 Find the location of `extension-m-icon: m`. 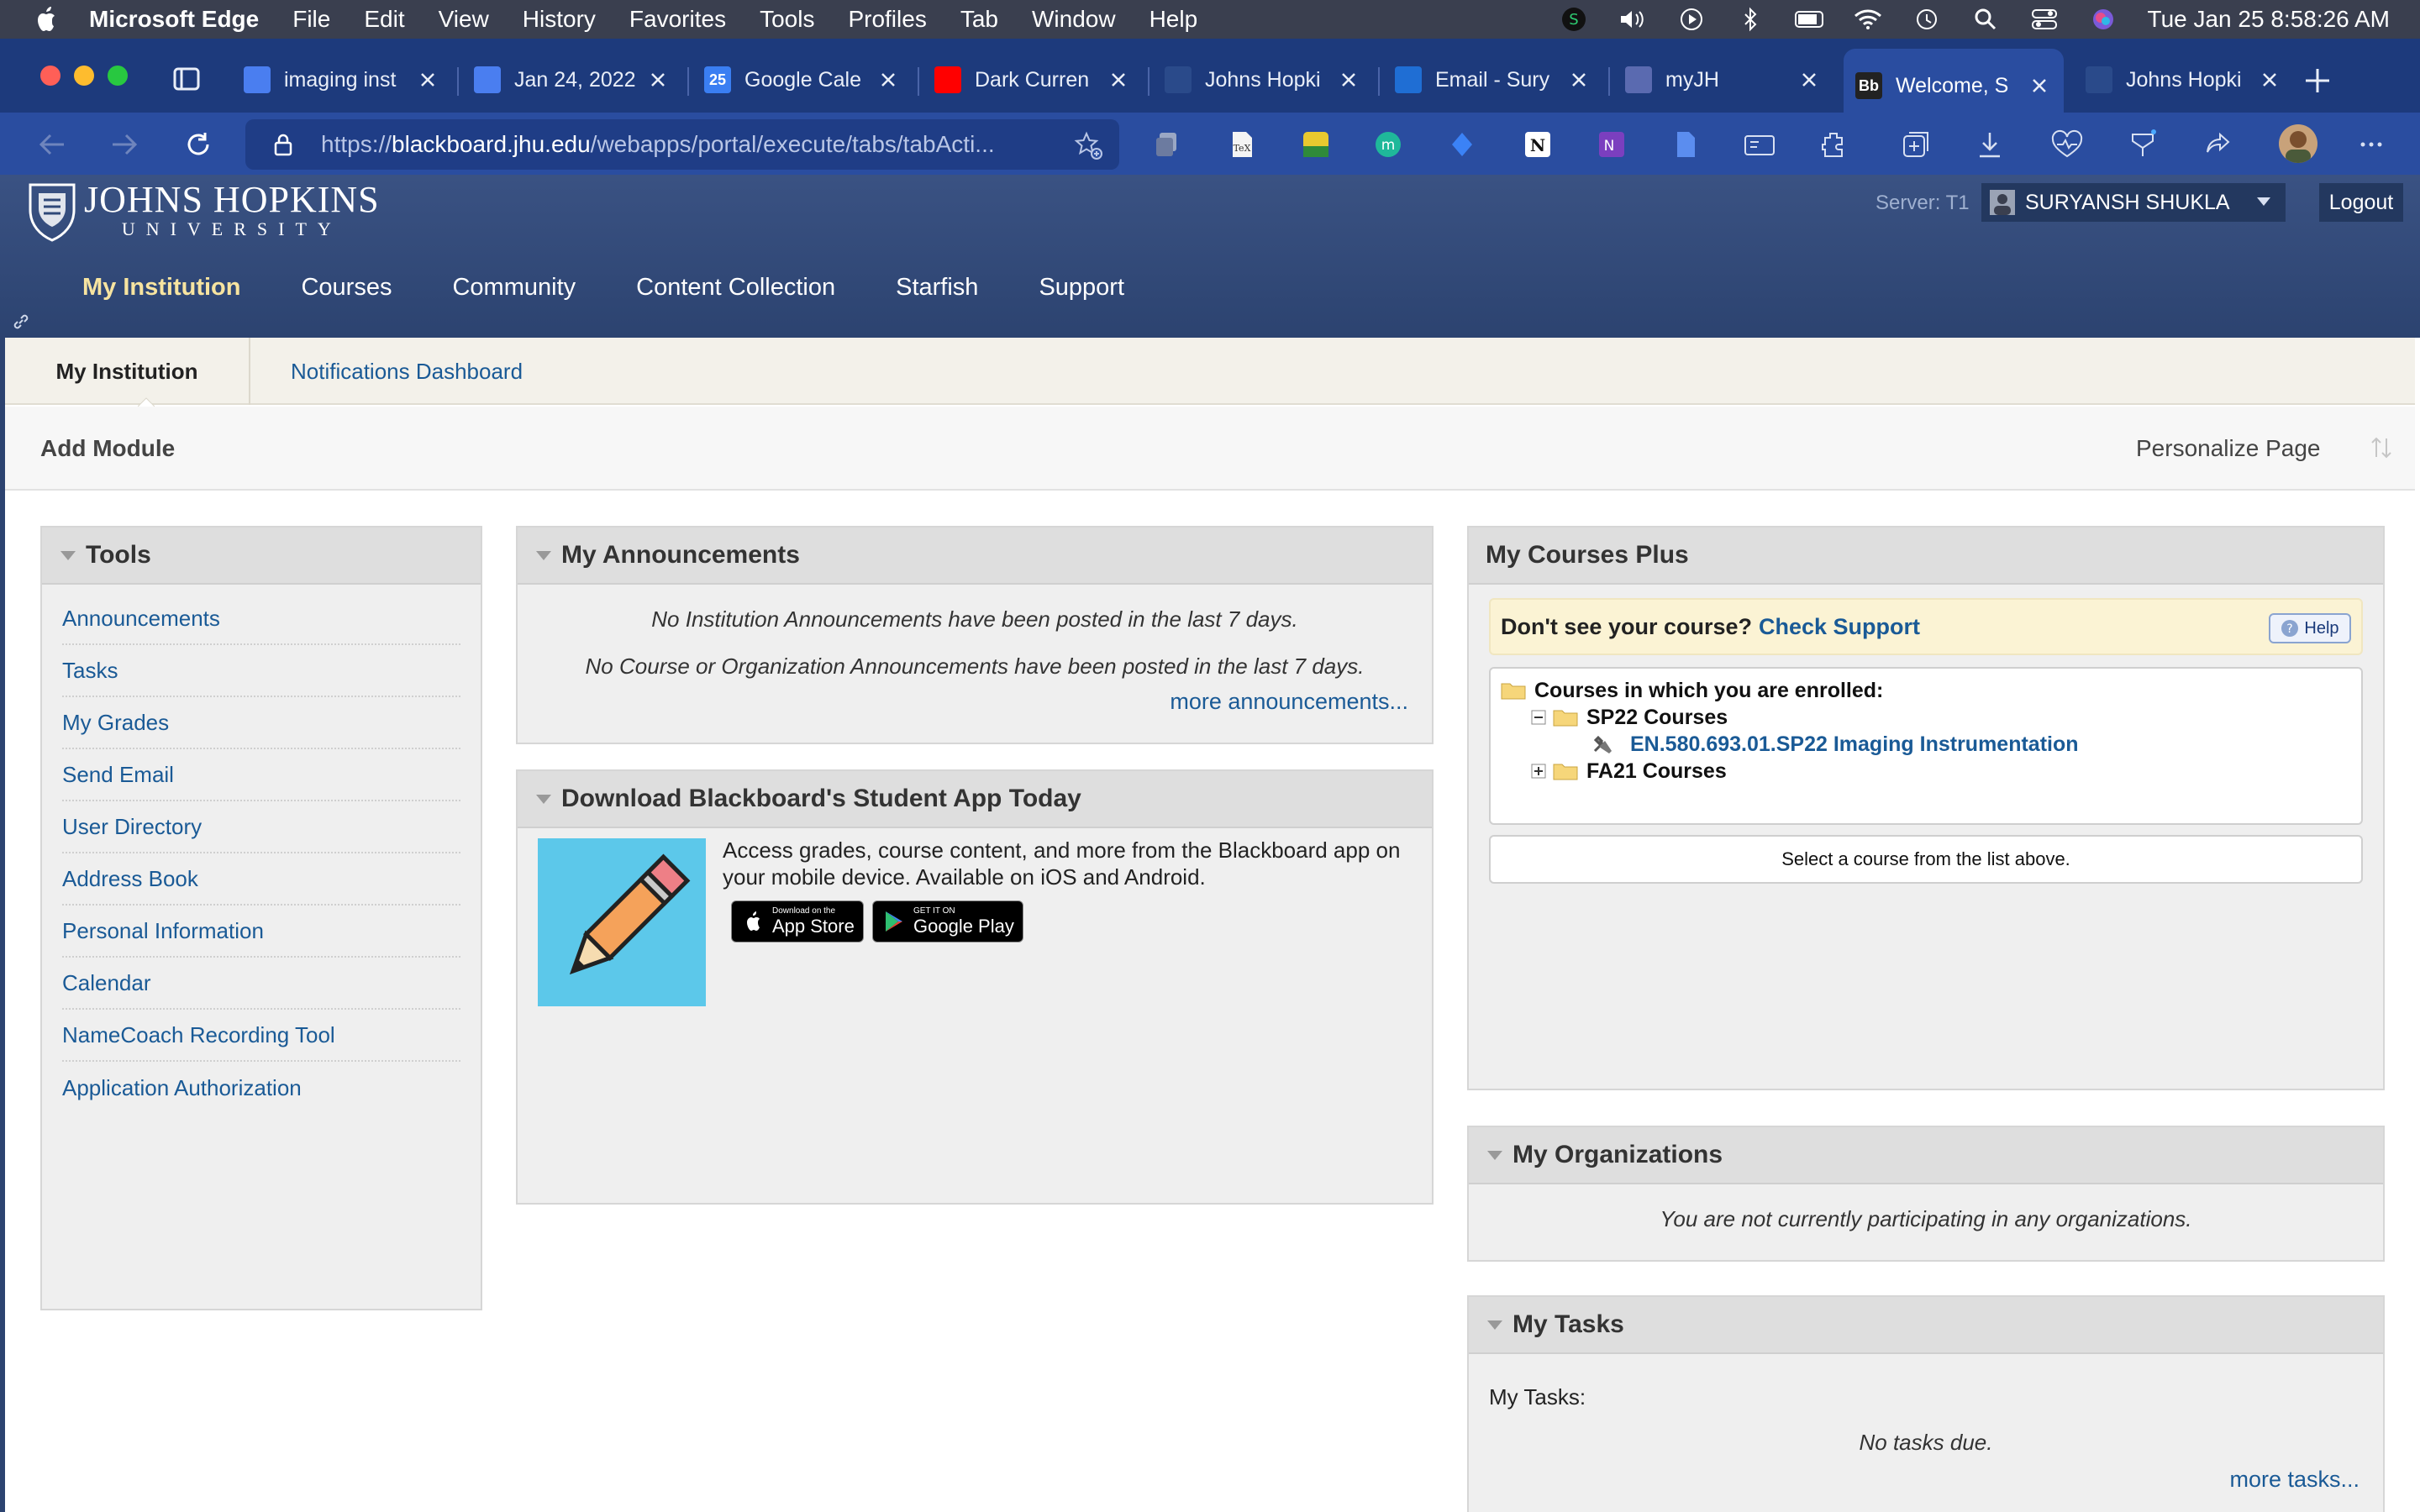

extension-m-icon: m is located at coordinates (1388, 144).